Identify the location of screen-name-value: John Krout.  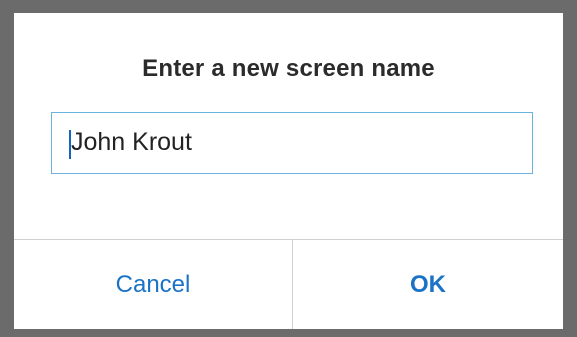
(131, 142).